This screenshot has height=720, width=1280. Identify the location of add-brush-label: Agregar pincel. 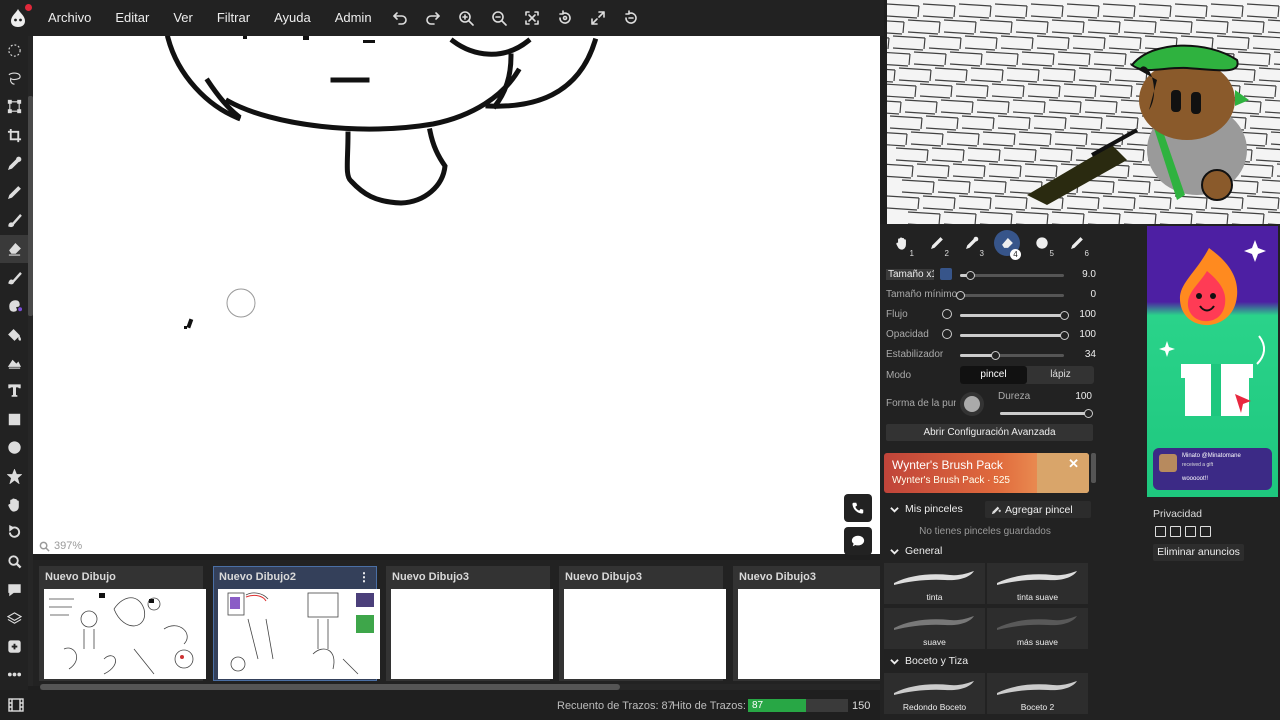
(1039, 509).